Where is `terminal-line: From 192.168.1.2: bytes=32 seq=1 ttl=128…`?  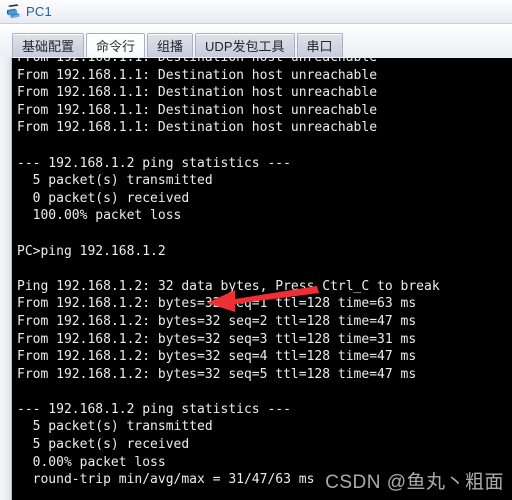
terminal-line: From 192.168.1.2: bytes=32 seq=1 ttl=128… is located at coordinates (217, 304).